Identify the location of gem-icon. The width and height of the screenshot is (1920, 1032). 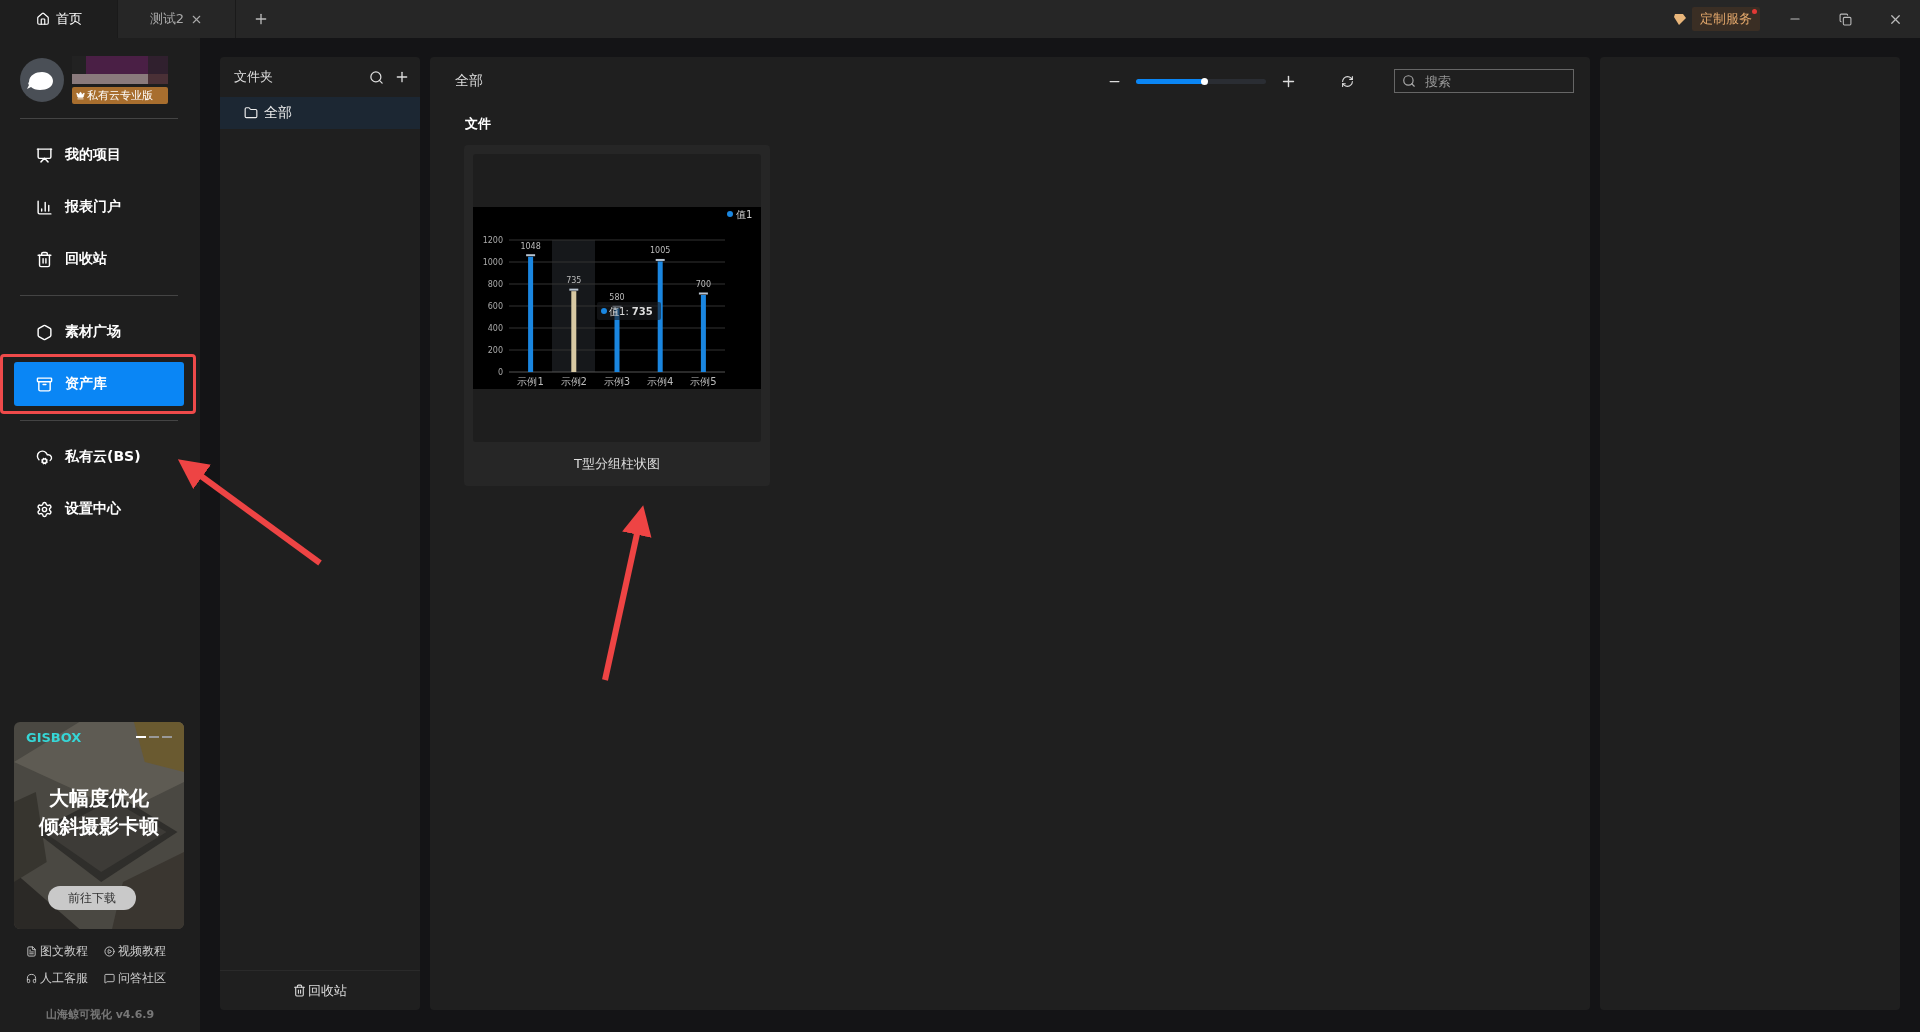
(1680, 19).